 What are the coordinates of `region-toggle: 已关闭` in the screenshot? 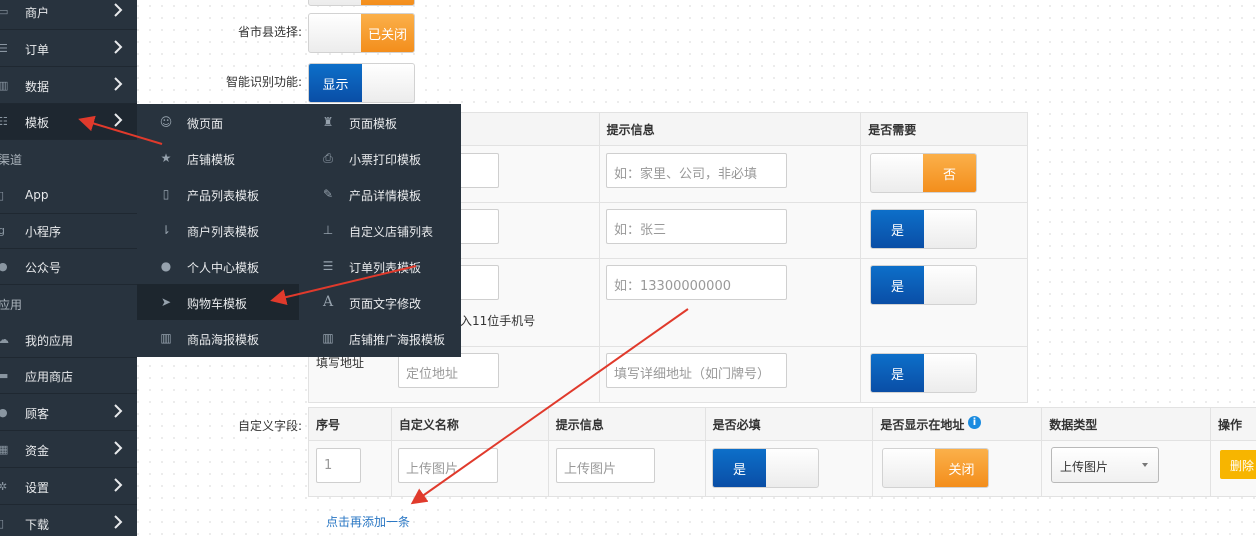 It's located at (361, 33).